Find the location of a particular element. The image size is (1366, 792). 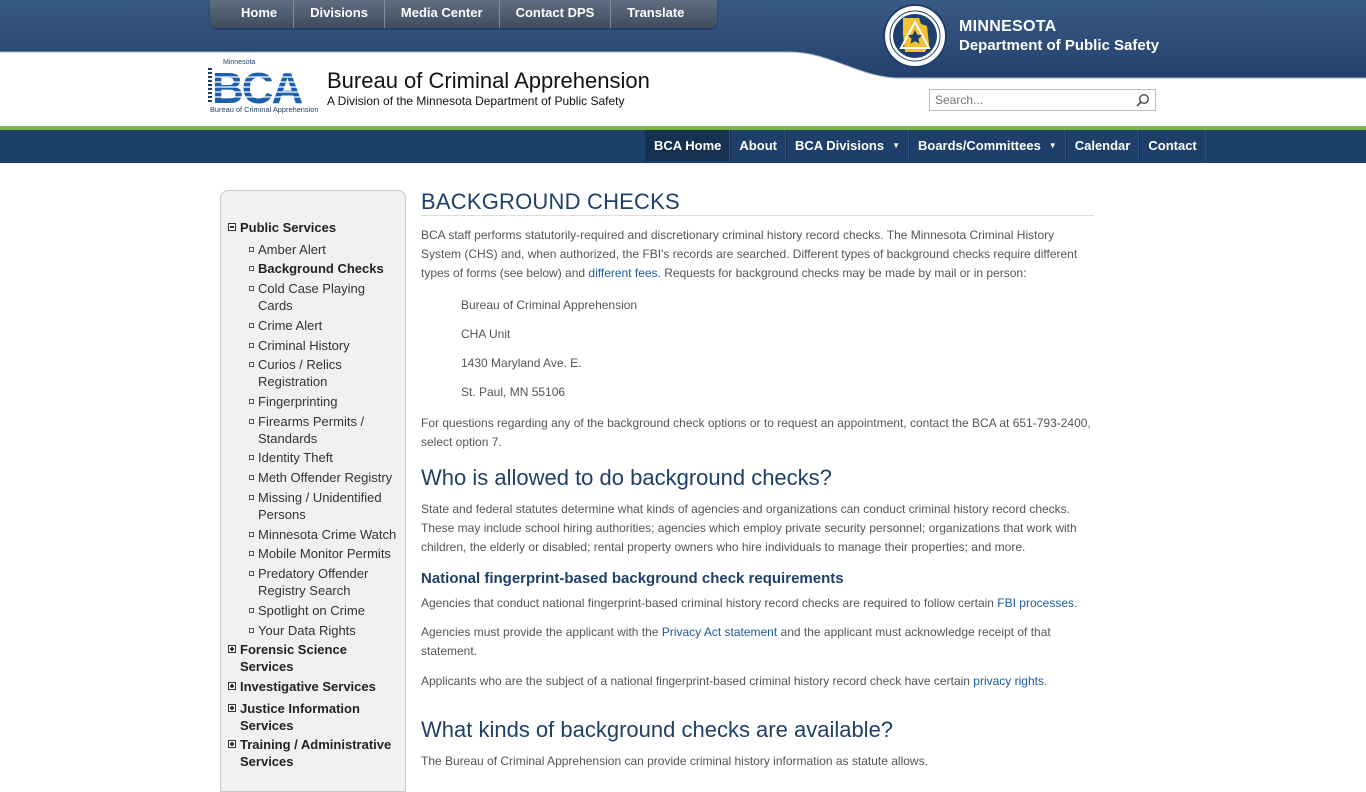

nav-bca-divisions-label: BCA Divisions is located at coordinates (839, 145).